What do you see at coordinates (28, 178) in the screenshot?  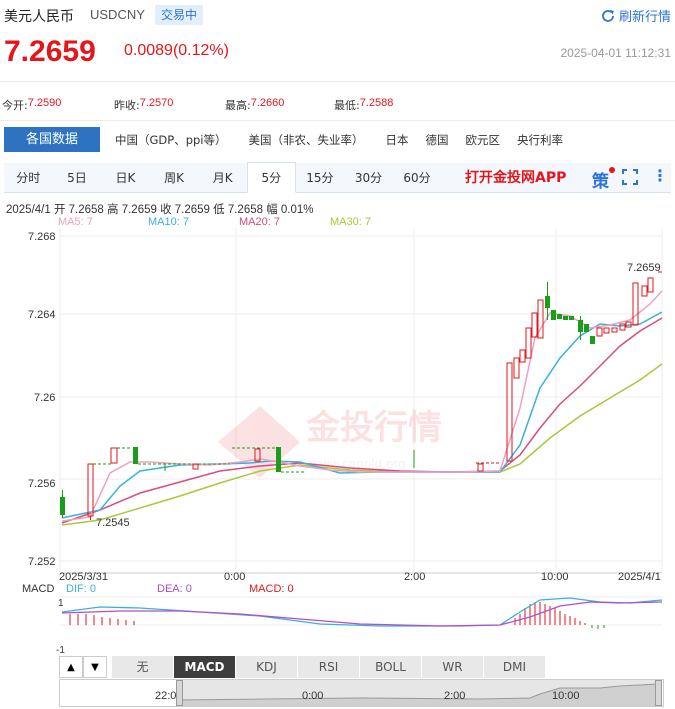 I see `tab-intraday: 分时` at bounding box center [28, 178].